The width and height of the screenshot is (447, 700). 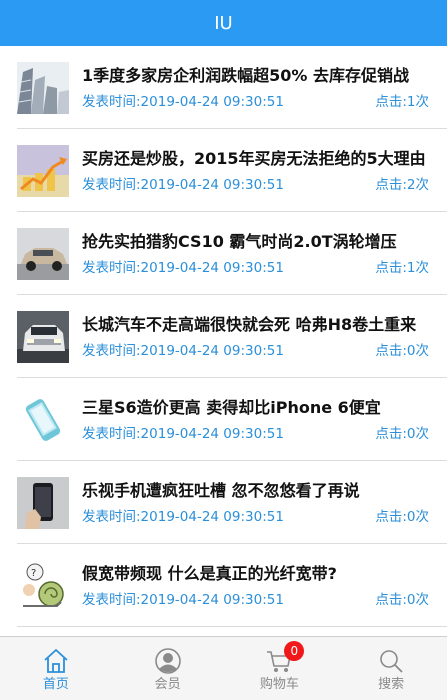 What do you see at coordinates (43, 420) in the screenshot?
I see `smartphone-thumbnail` at bounding box center [43, 420].